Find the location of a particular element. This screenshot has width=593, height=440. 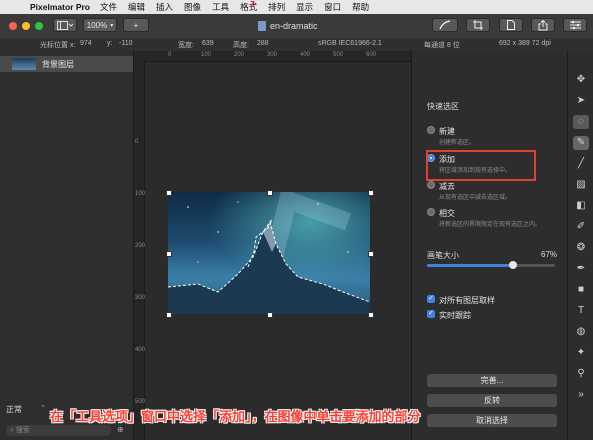

page-icon is located at coordinates (511, 25).